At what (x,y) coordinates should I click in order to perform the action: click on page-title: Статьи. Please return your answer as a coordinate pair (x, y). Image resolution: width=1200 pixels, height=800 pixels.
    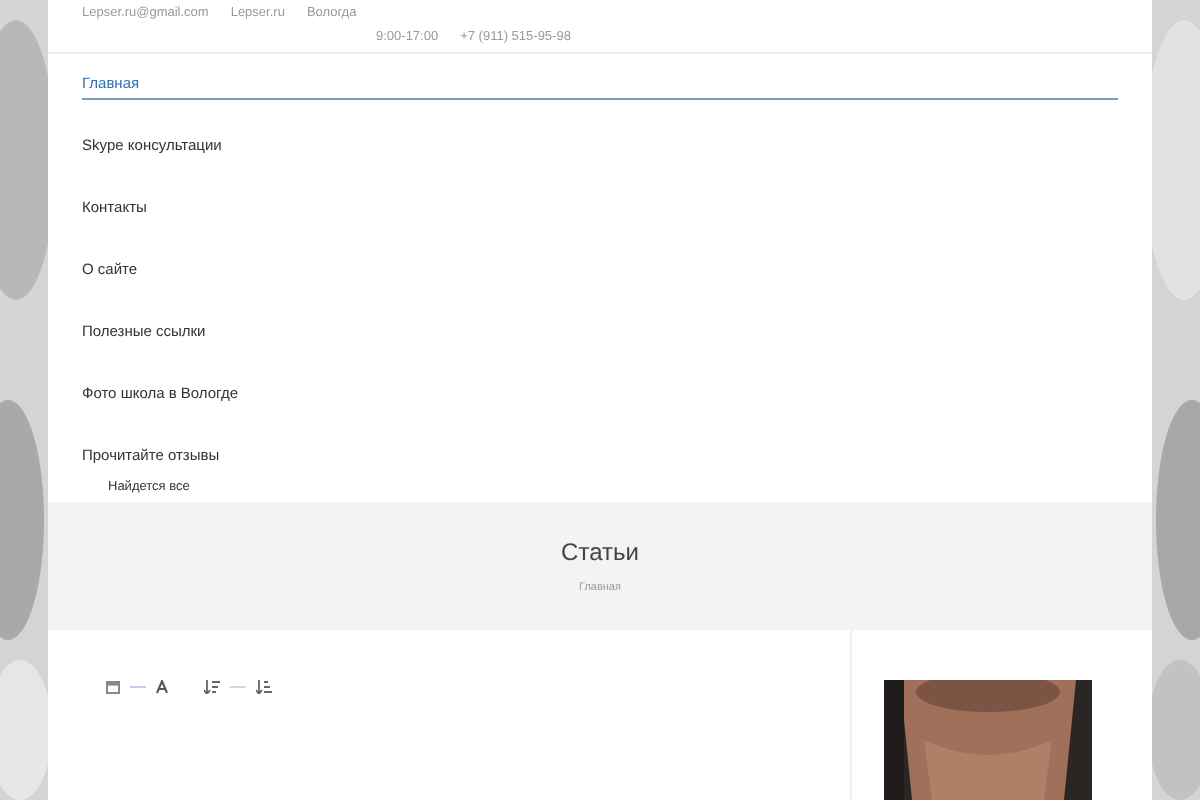
    Looking at the image, I should click on (600, 552).